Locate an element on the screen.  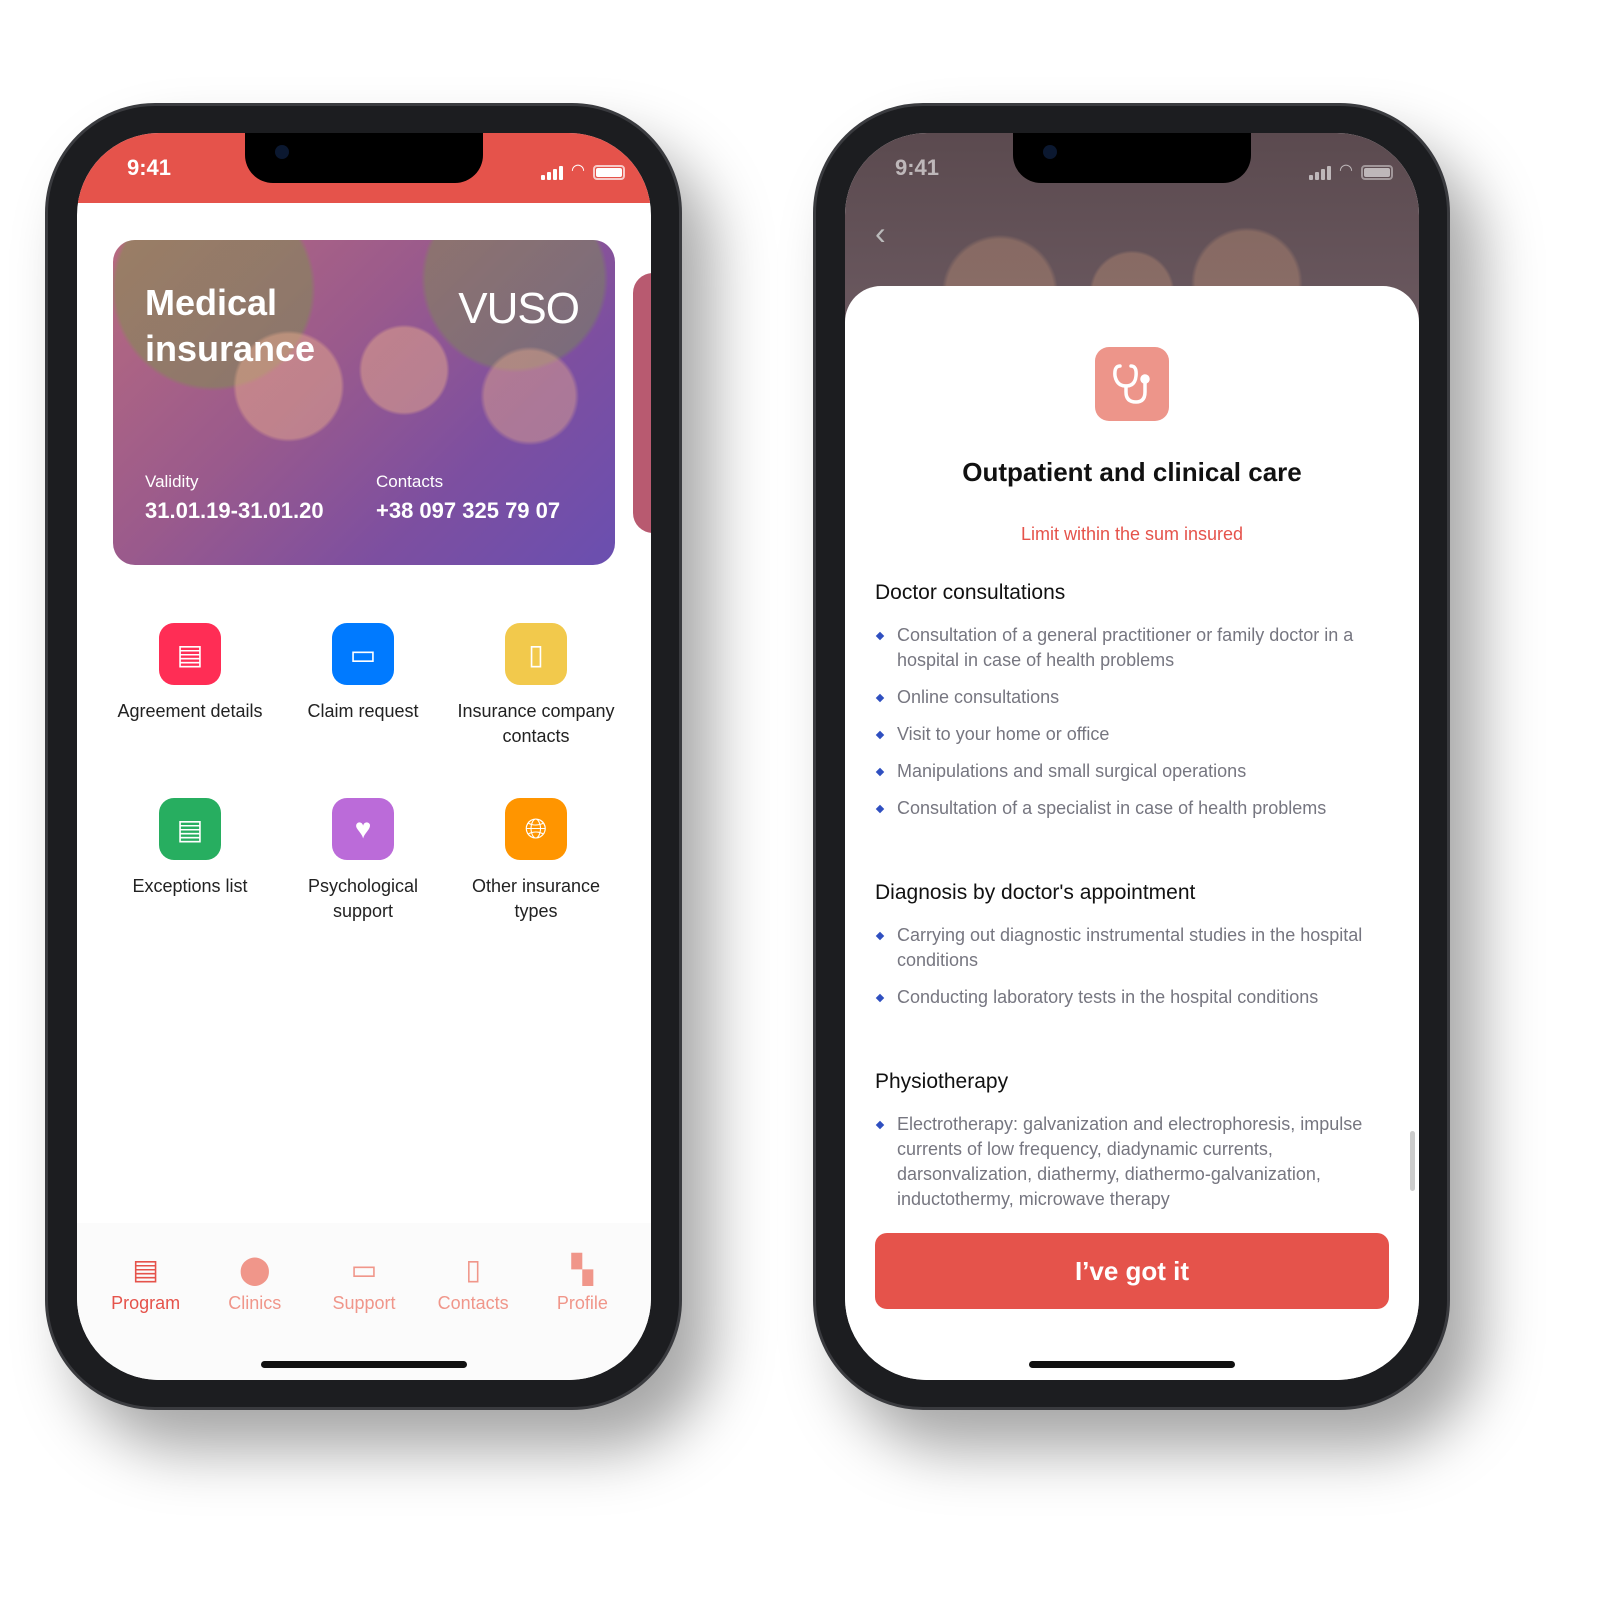
validity-label: Validity is located at coordinates (172, 481).